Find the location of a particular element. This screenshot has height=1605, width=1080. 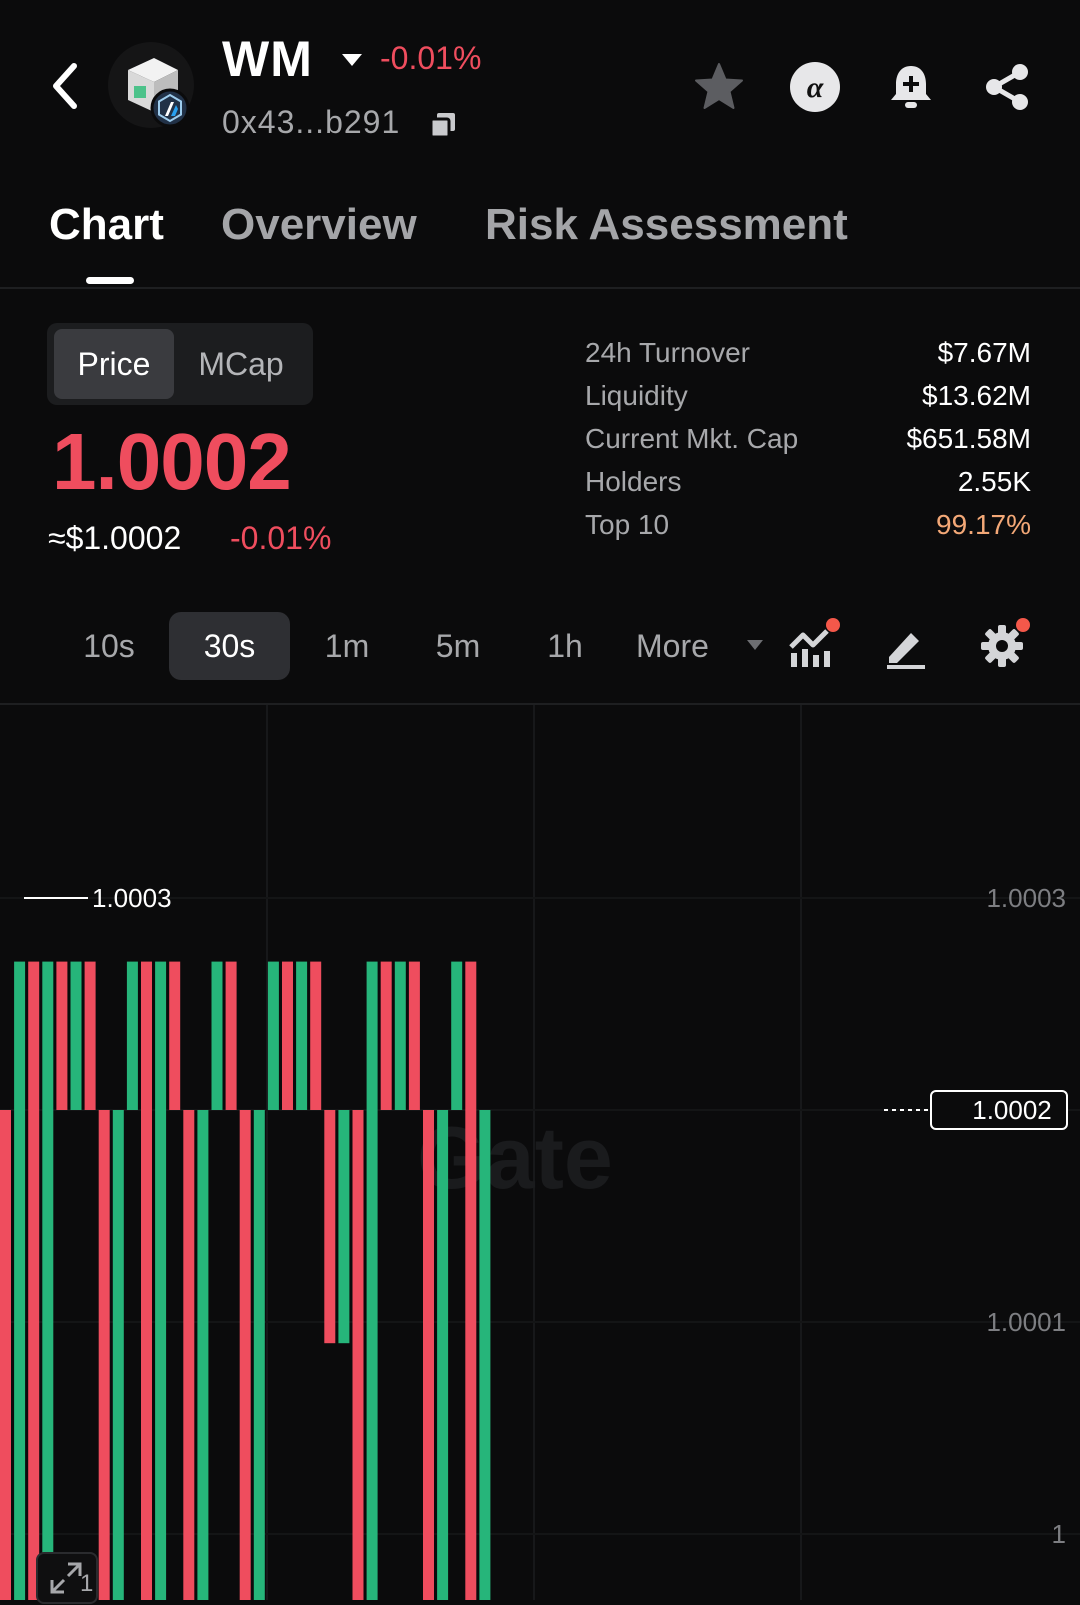

indicators-button is located at coordinates (812, 646).